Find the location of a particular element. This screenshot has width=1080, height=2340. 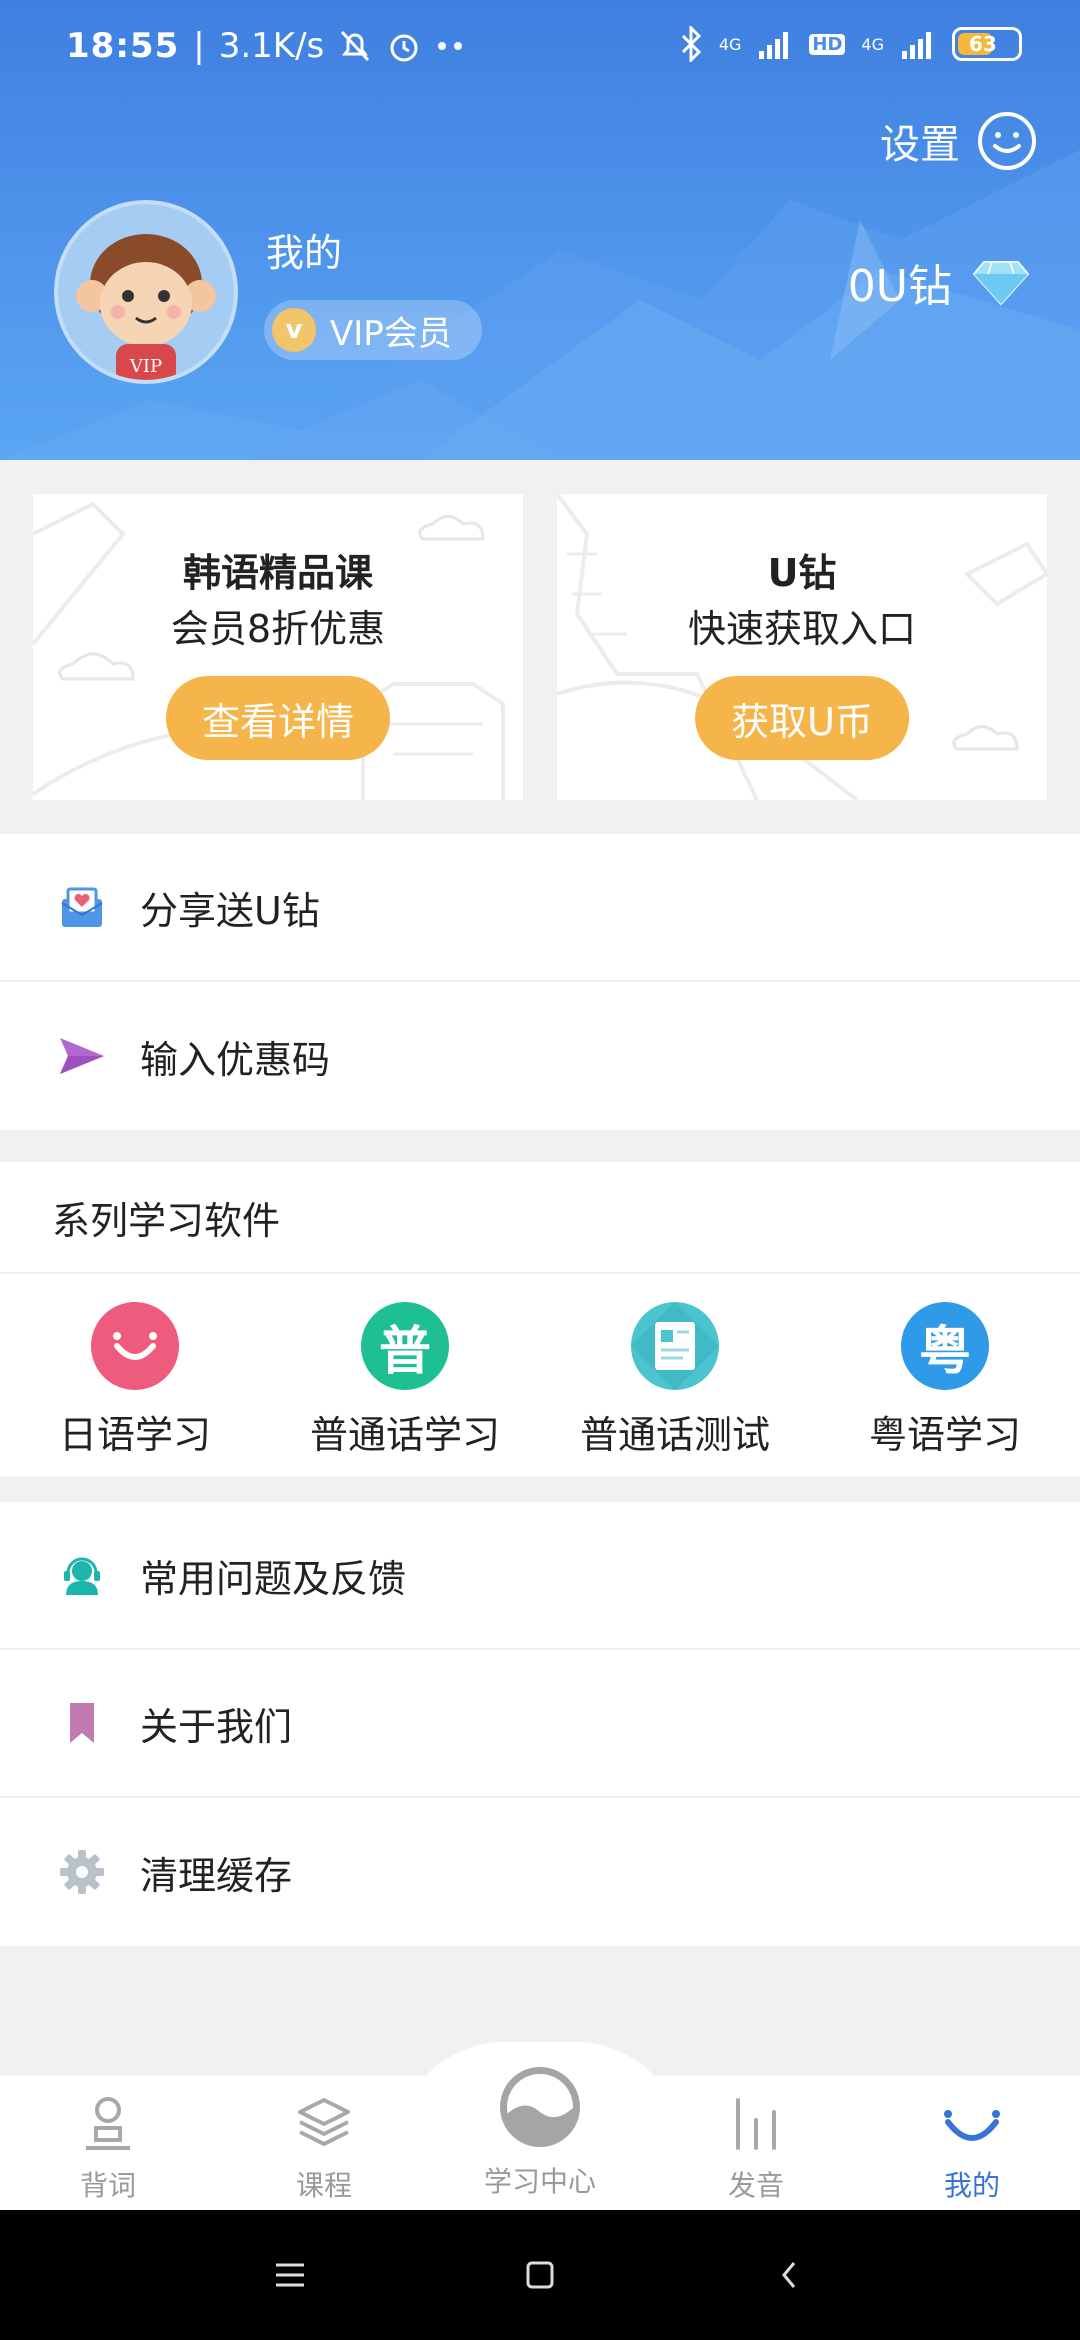

word-icon is located at coordinates (108, 2123).